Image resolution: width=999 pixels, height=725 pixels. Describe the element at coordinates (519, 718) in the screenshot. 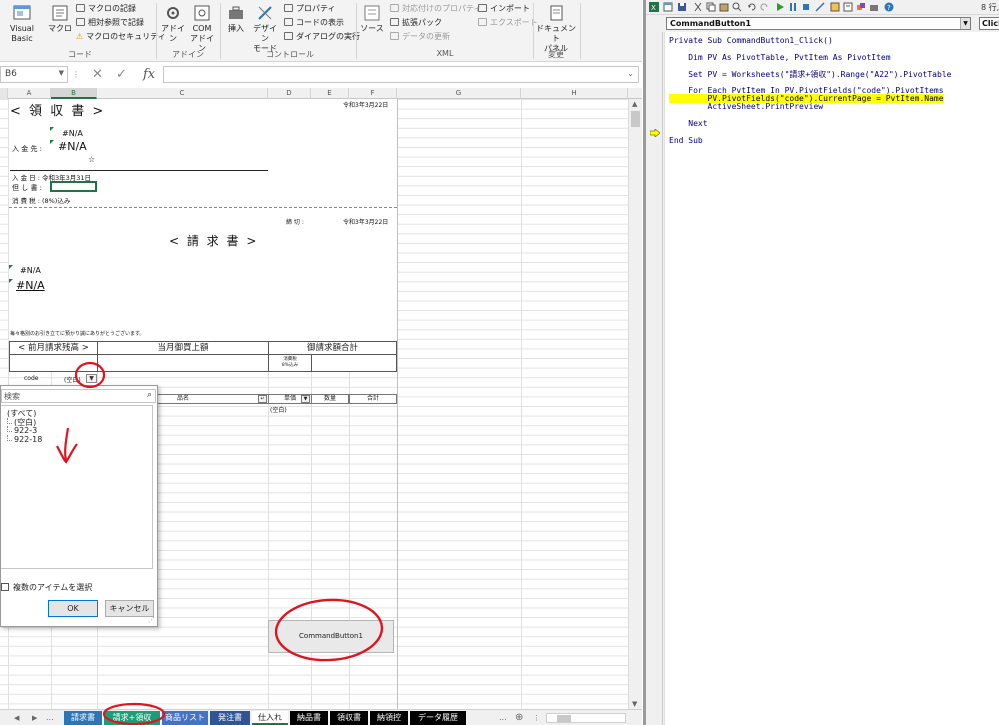

I see `add-sheet-icon: ⊕` at that location.